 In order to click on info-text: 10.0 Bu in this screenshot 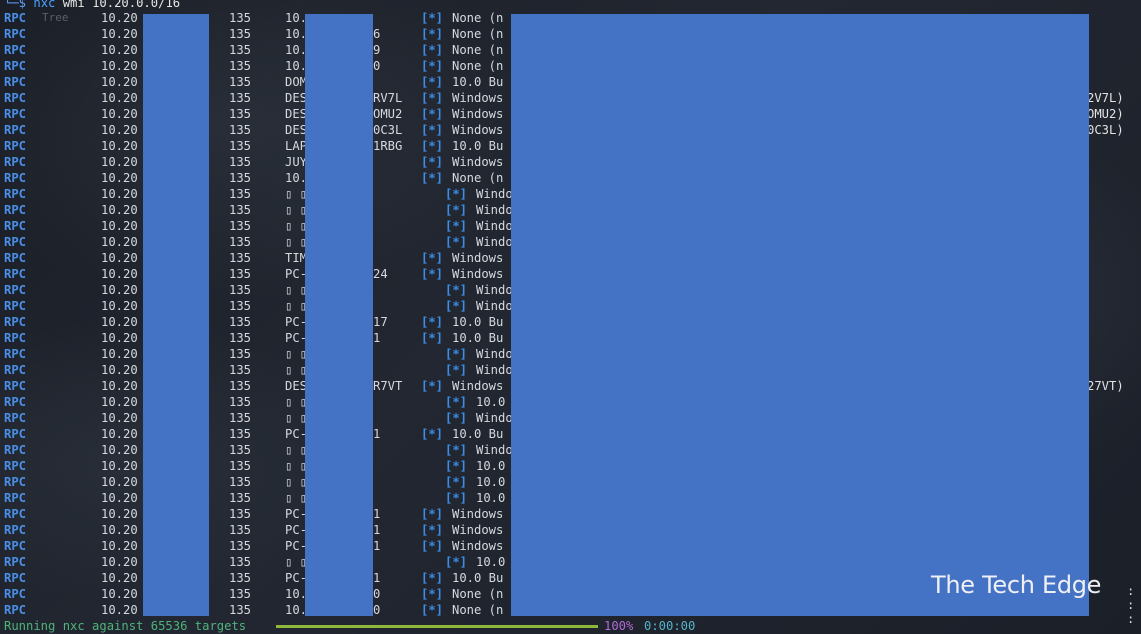, I will do `click(478, 82)`.